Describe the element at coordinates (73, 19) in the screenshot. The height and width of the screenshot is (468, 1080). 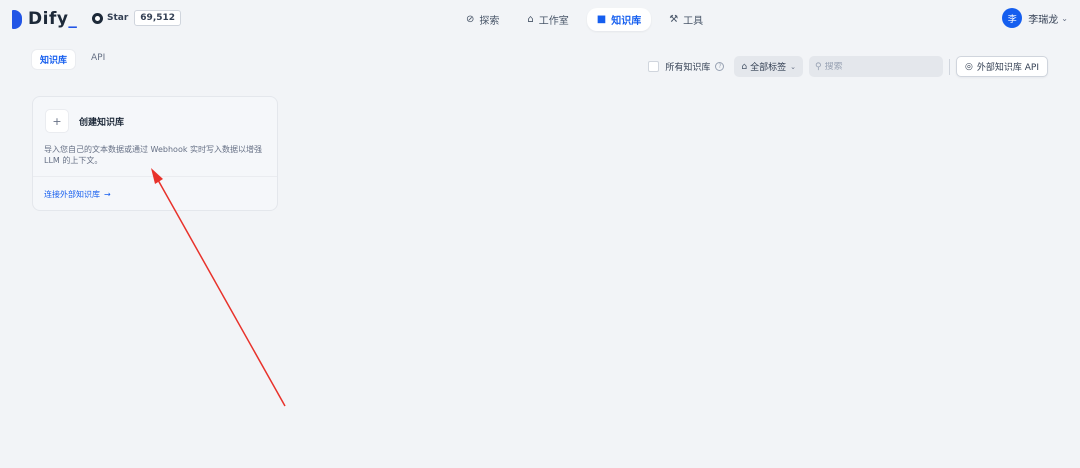
I see `logo-underscore: _` at that location.